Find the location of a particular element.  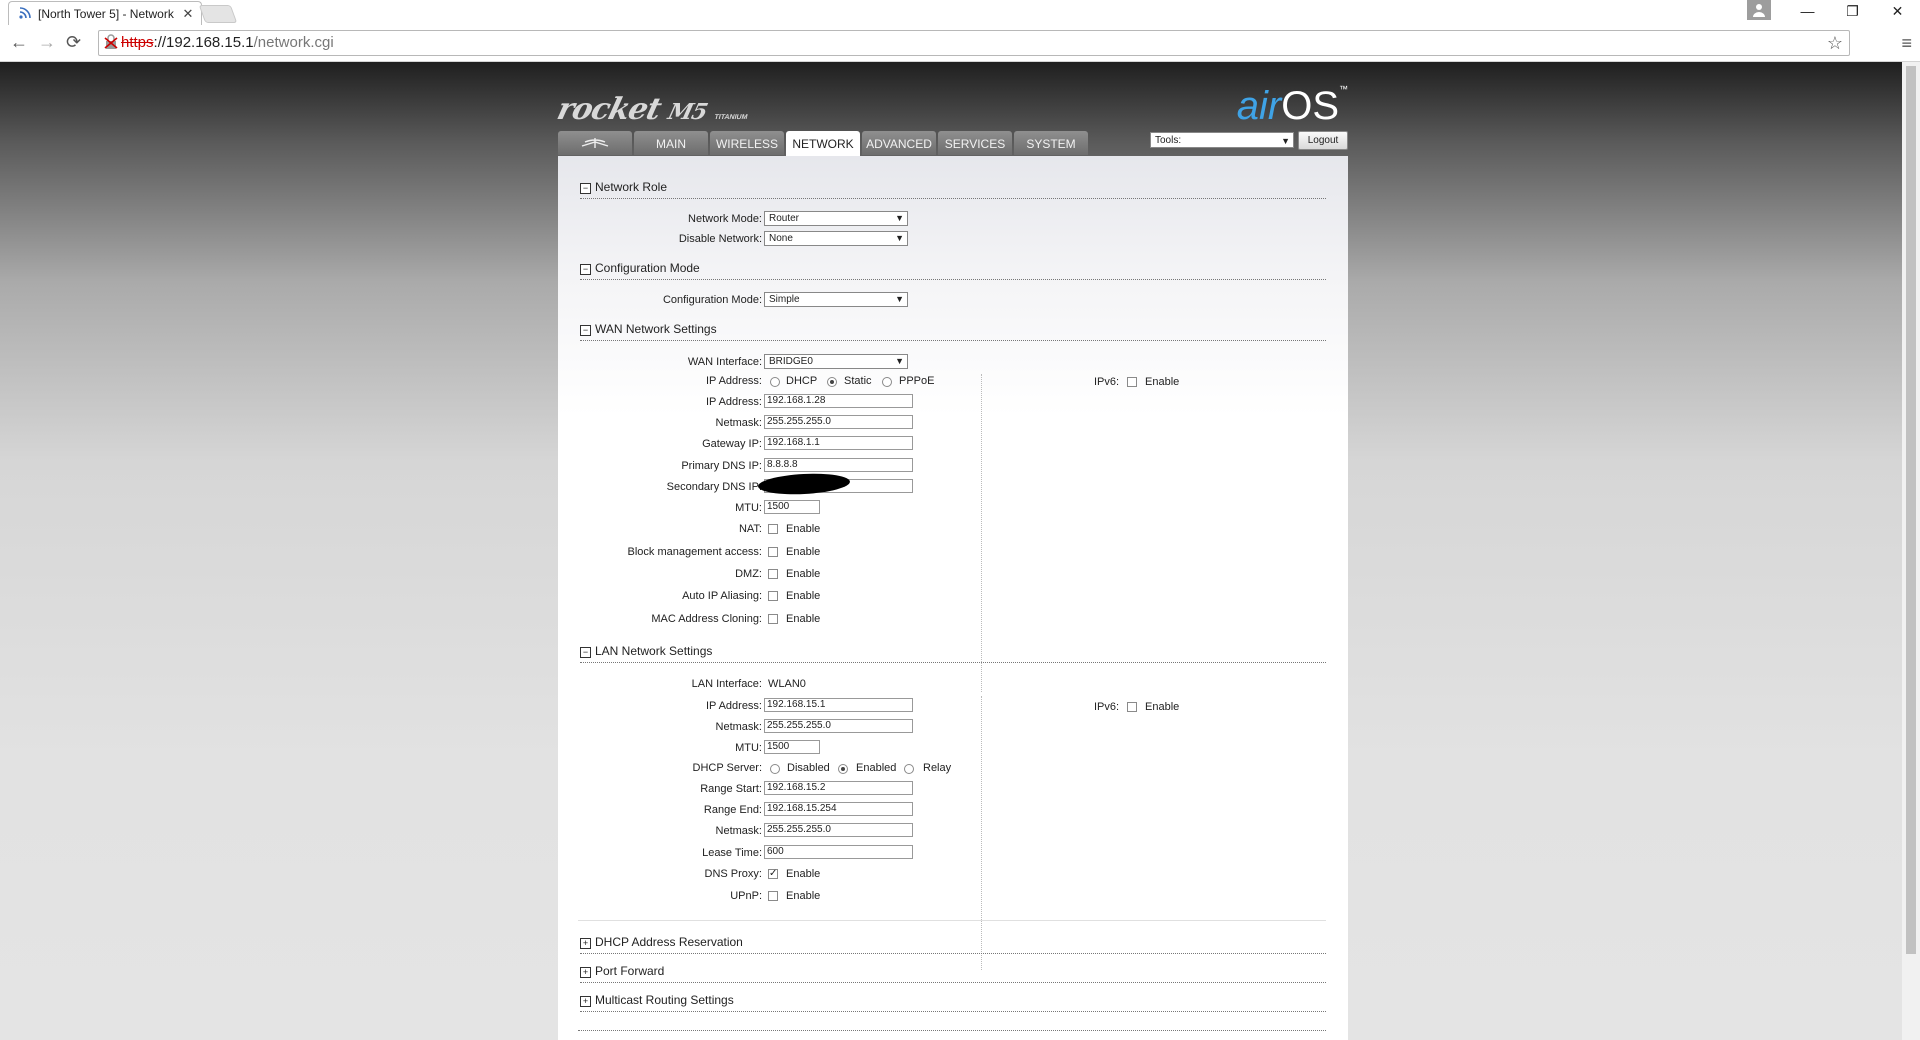

auto-ip-checkbox is located at coordinates (773, 596).